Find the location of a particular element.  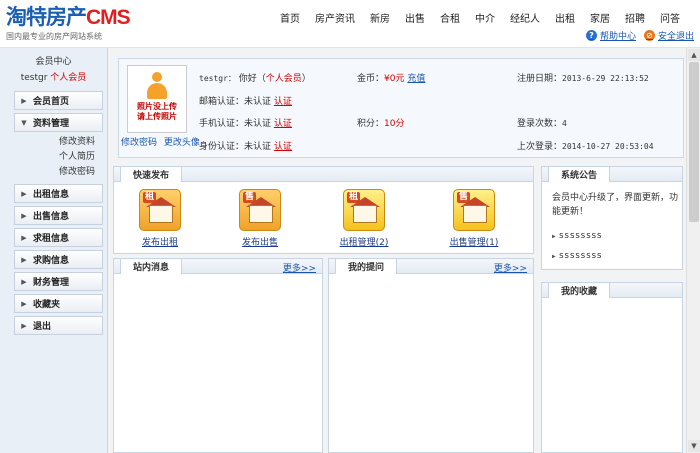

sale-manage-icon: 售 is located at coordinates (474, 210).